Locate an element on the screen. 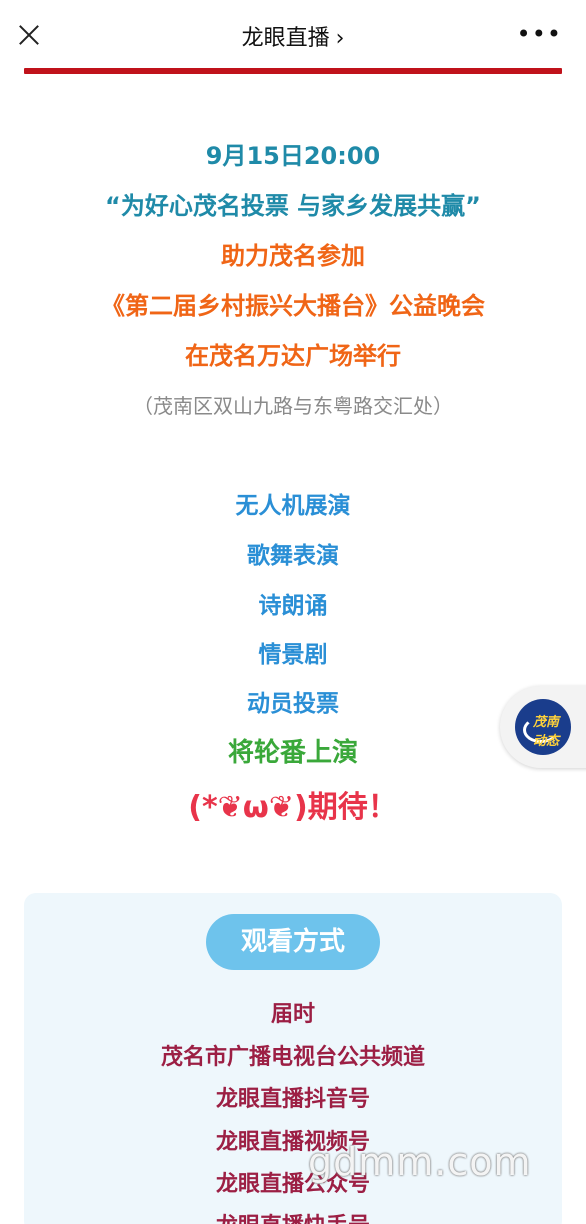 This screenshot has height=1224, width=586. event-line-1: 助力茂名参加 is located at coordinates (293, 256).